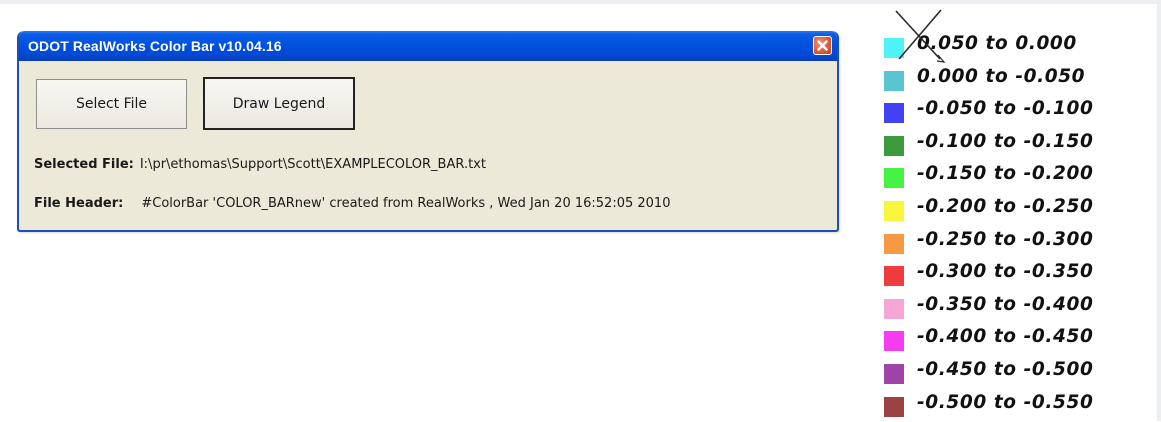 The height and width of the screenshot is (422, 1161). Describe the element at coordinates (1001, 76) in the screenshot. I see `legend-range-label: 0.000 to -0.050` at that location.